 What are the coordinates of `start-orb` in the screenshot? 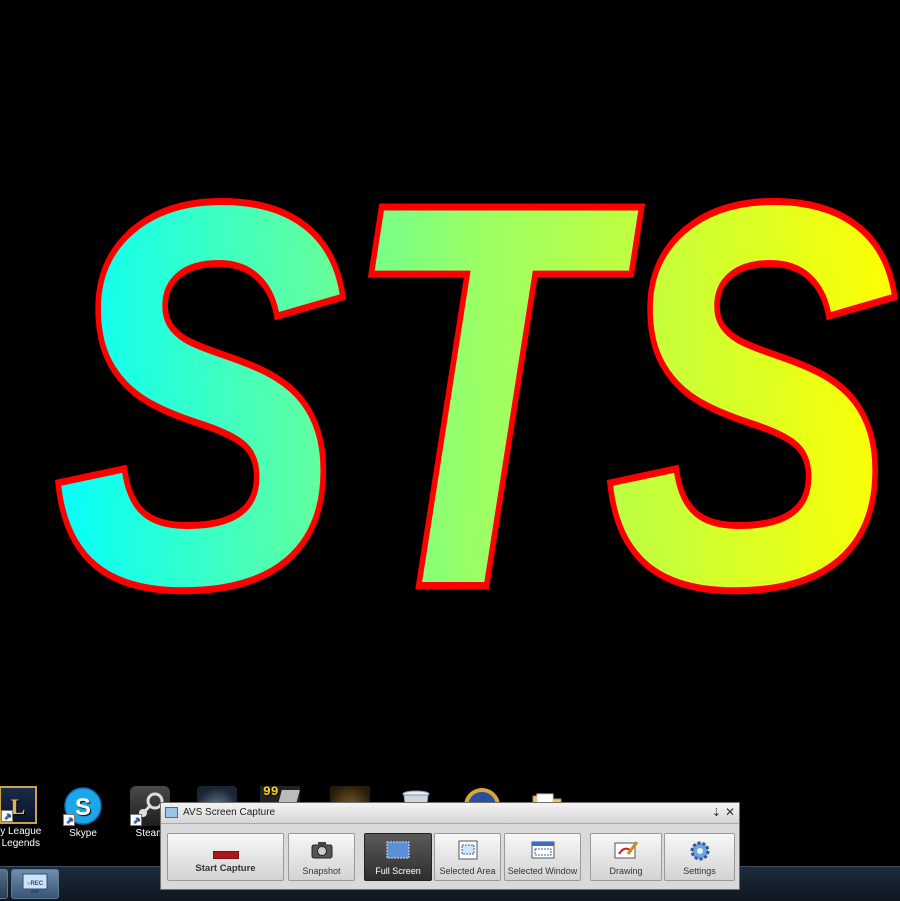 It's located at (4, 884).